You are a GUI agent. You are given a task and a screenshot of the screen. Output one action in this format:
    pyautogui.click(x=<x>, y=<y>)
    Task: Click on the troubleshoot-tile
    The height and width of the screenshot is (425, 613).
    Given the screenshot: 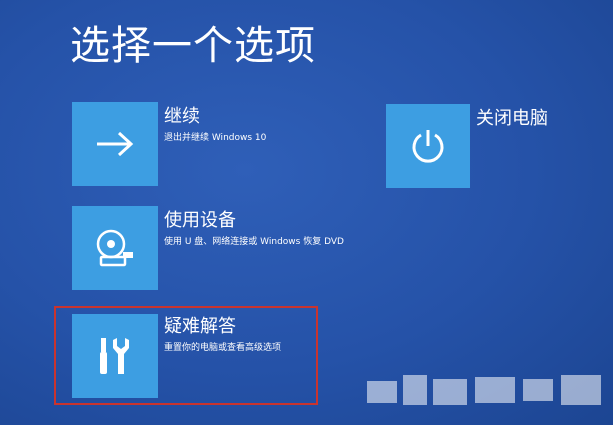 What is the action you would take?
    pyautogui.click(x=115, y=356)
    